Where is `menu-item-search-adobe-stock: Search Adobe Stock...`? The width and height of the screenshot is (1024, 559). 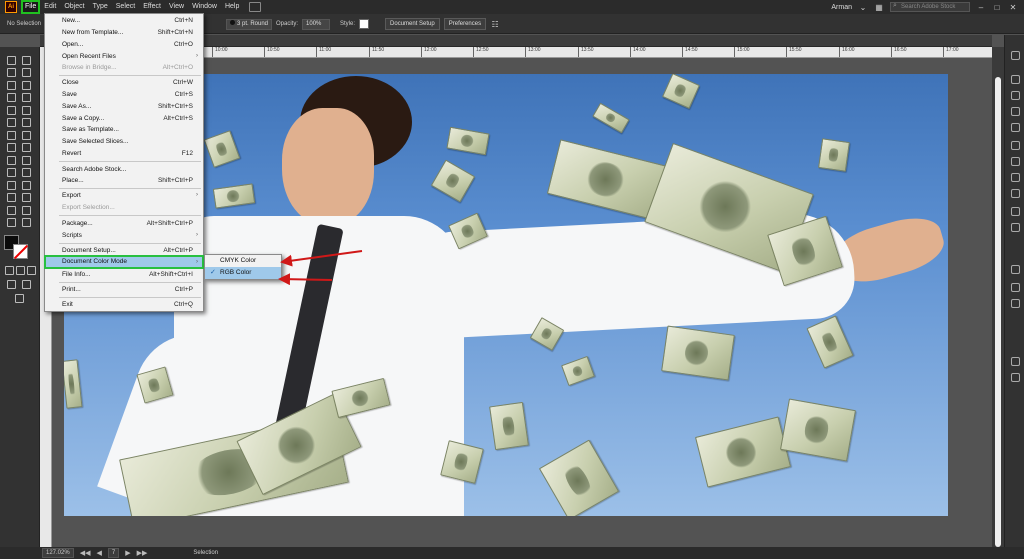 menu-item-search-adobe-stock: Search Adobe Stock... is located at coordinates (124, 169).